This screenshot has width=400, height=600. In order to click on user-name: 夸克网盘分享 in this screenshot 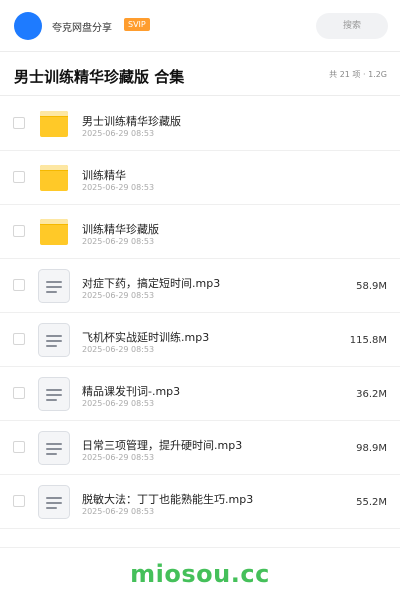, I will do `click(82, 28)`.